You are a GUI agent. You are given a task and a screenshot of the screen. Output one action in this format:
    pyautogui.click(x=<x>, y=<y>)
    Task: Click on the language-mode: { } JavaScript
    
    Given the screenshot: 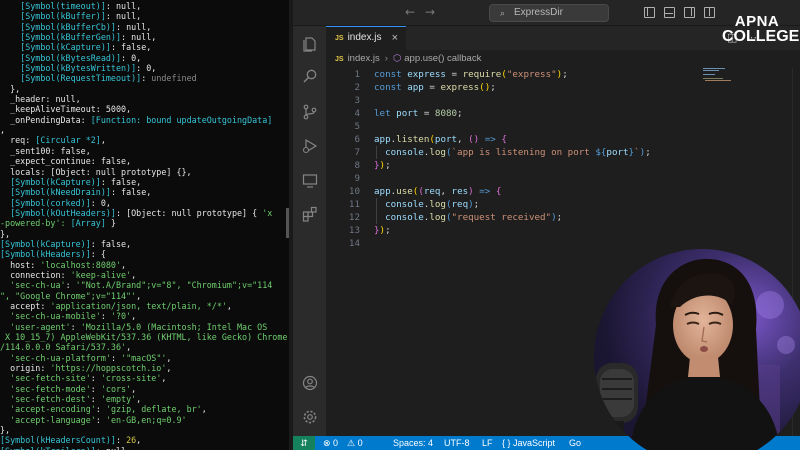 What is the action you would take?
    pyautogui.click(x=528, y=443)
    